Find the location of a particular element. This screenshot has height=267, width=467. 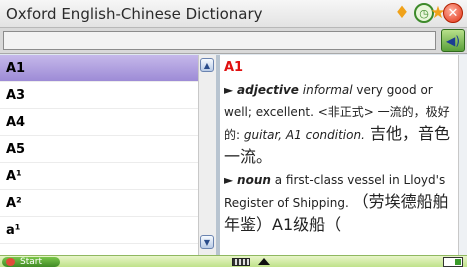

battery-icon is located at coordinates (453, 262).